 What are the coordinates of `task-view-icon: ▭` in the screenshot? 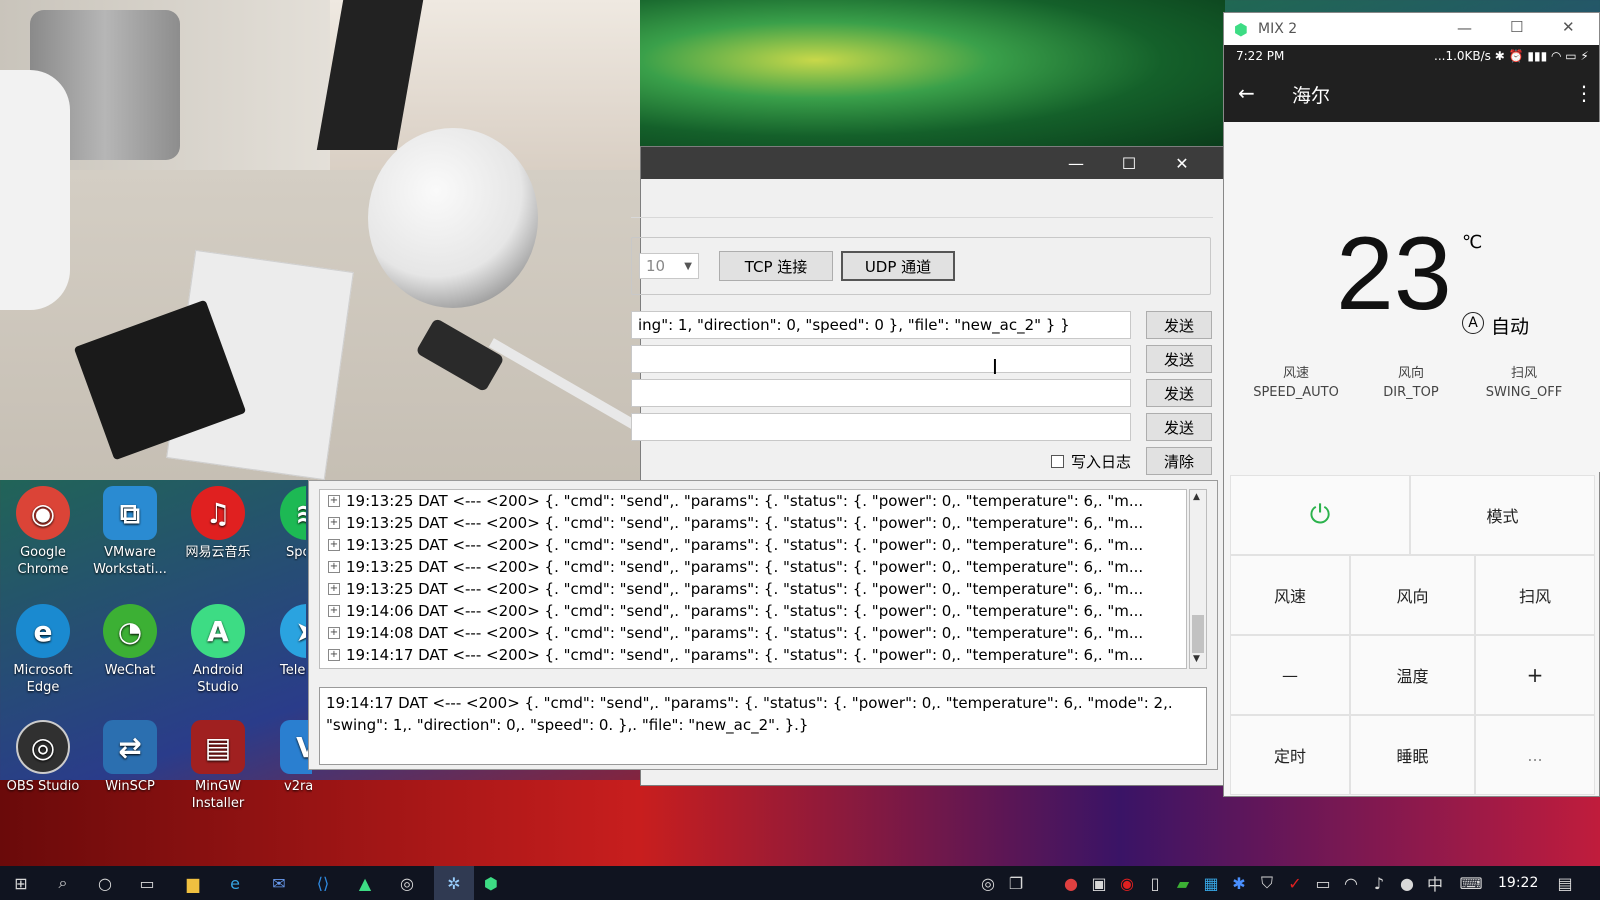 It's located at (147, 883).